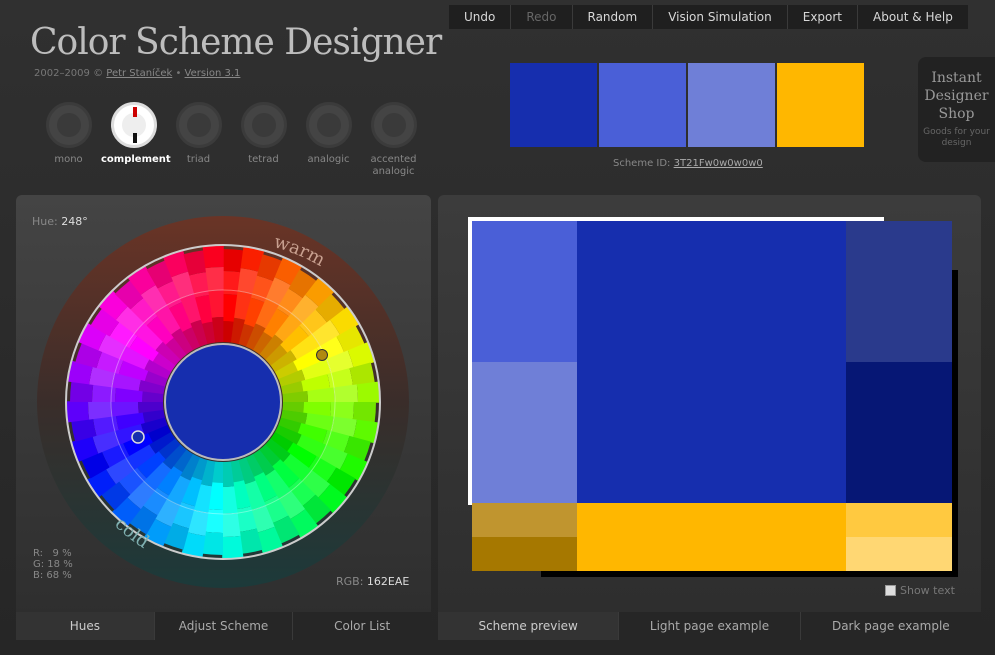 Image resolution: width=995 pixels, height=655 pixels. Describe the element at coordinates (263, 159) in the screenshot. I see `mode-label: tetrad` at that location.